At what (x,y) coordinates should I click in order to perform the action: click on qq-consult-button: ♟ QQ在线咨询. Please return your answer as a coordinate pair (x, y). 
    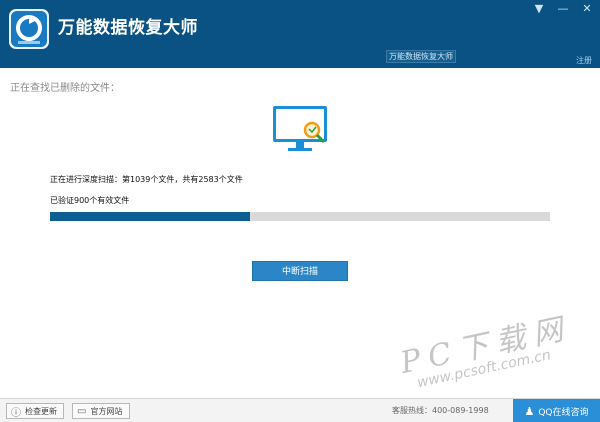
    Looking at the image, I should click on (556, 410).